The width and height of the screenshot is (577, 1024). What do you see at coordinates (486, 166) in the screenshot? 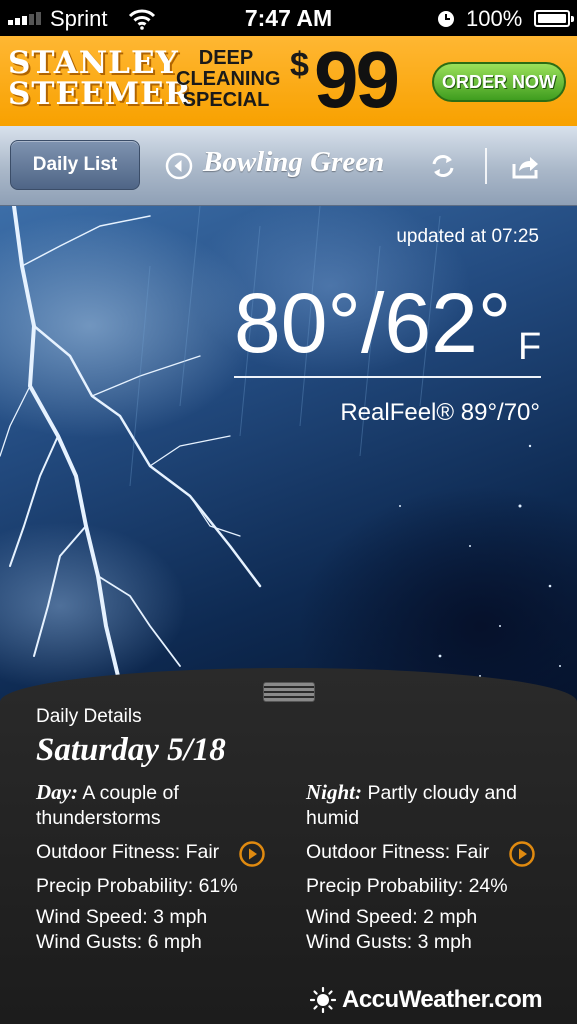
I see `nav-divider` at bounding box center [486, 166].